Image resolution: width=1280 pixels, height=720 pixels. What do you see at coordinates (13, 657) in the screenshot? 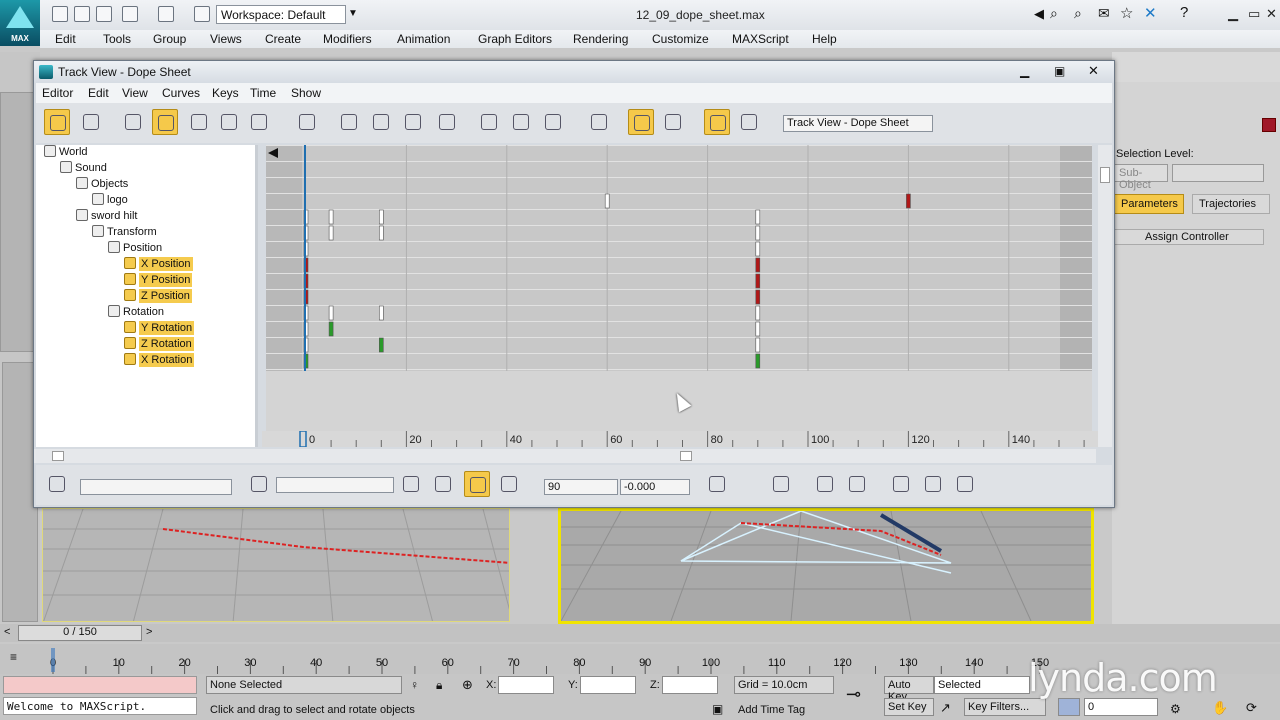
I see `open-mini-curve-editor-icon: ≡` at bounding box center [13, 657].